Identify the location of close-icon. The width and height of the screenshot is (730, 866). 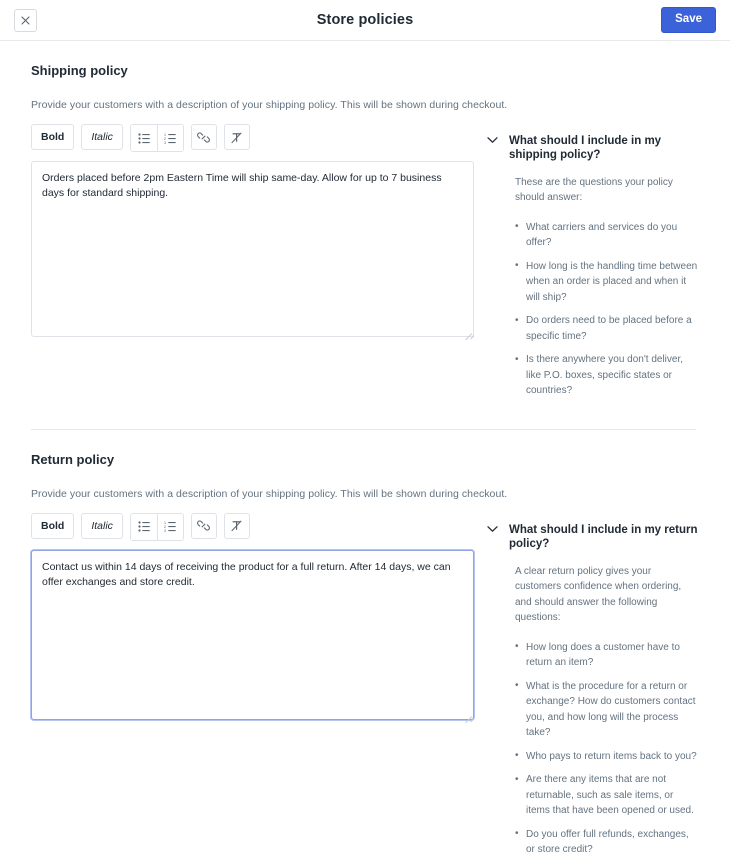
(25, 20).